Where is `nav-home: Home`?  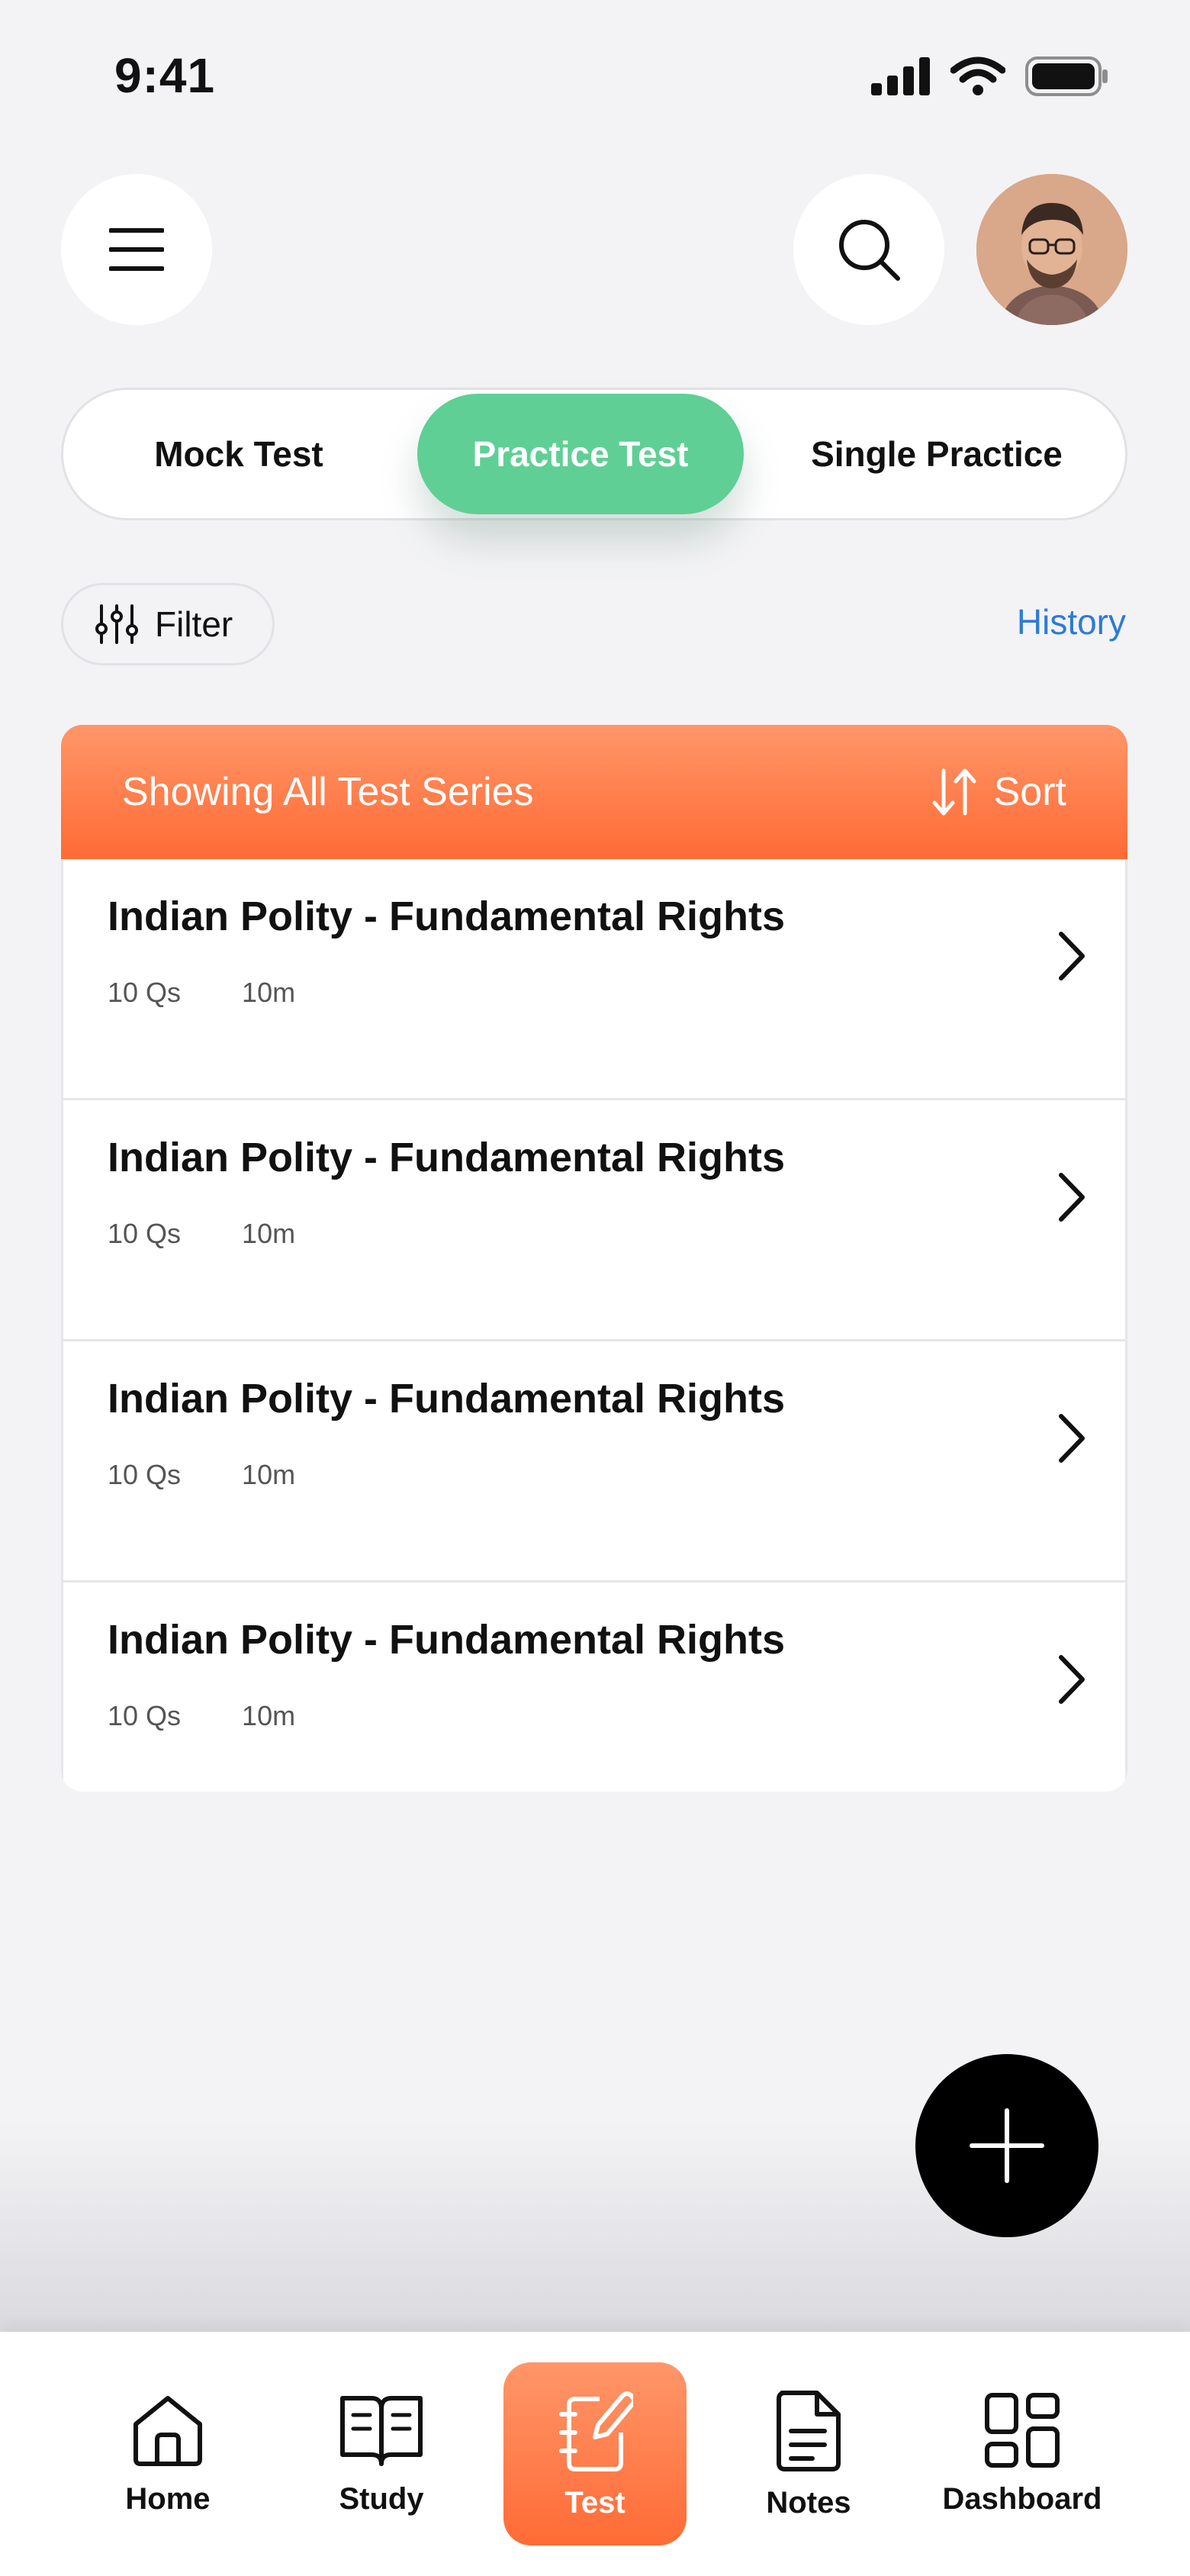
nav-home: Home is located at coordinates (167, 2453).